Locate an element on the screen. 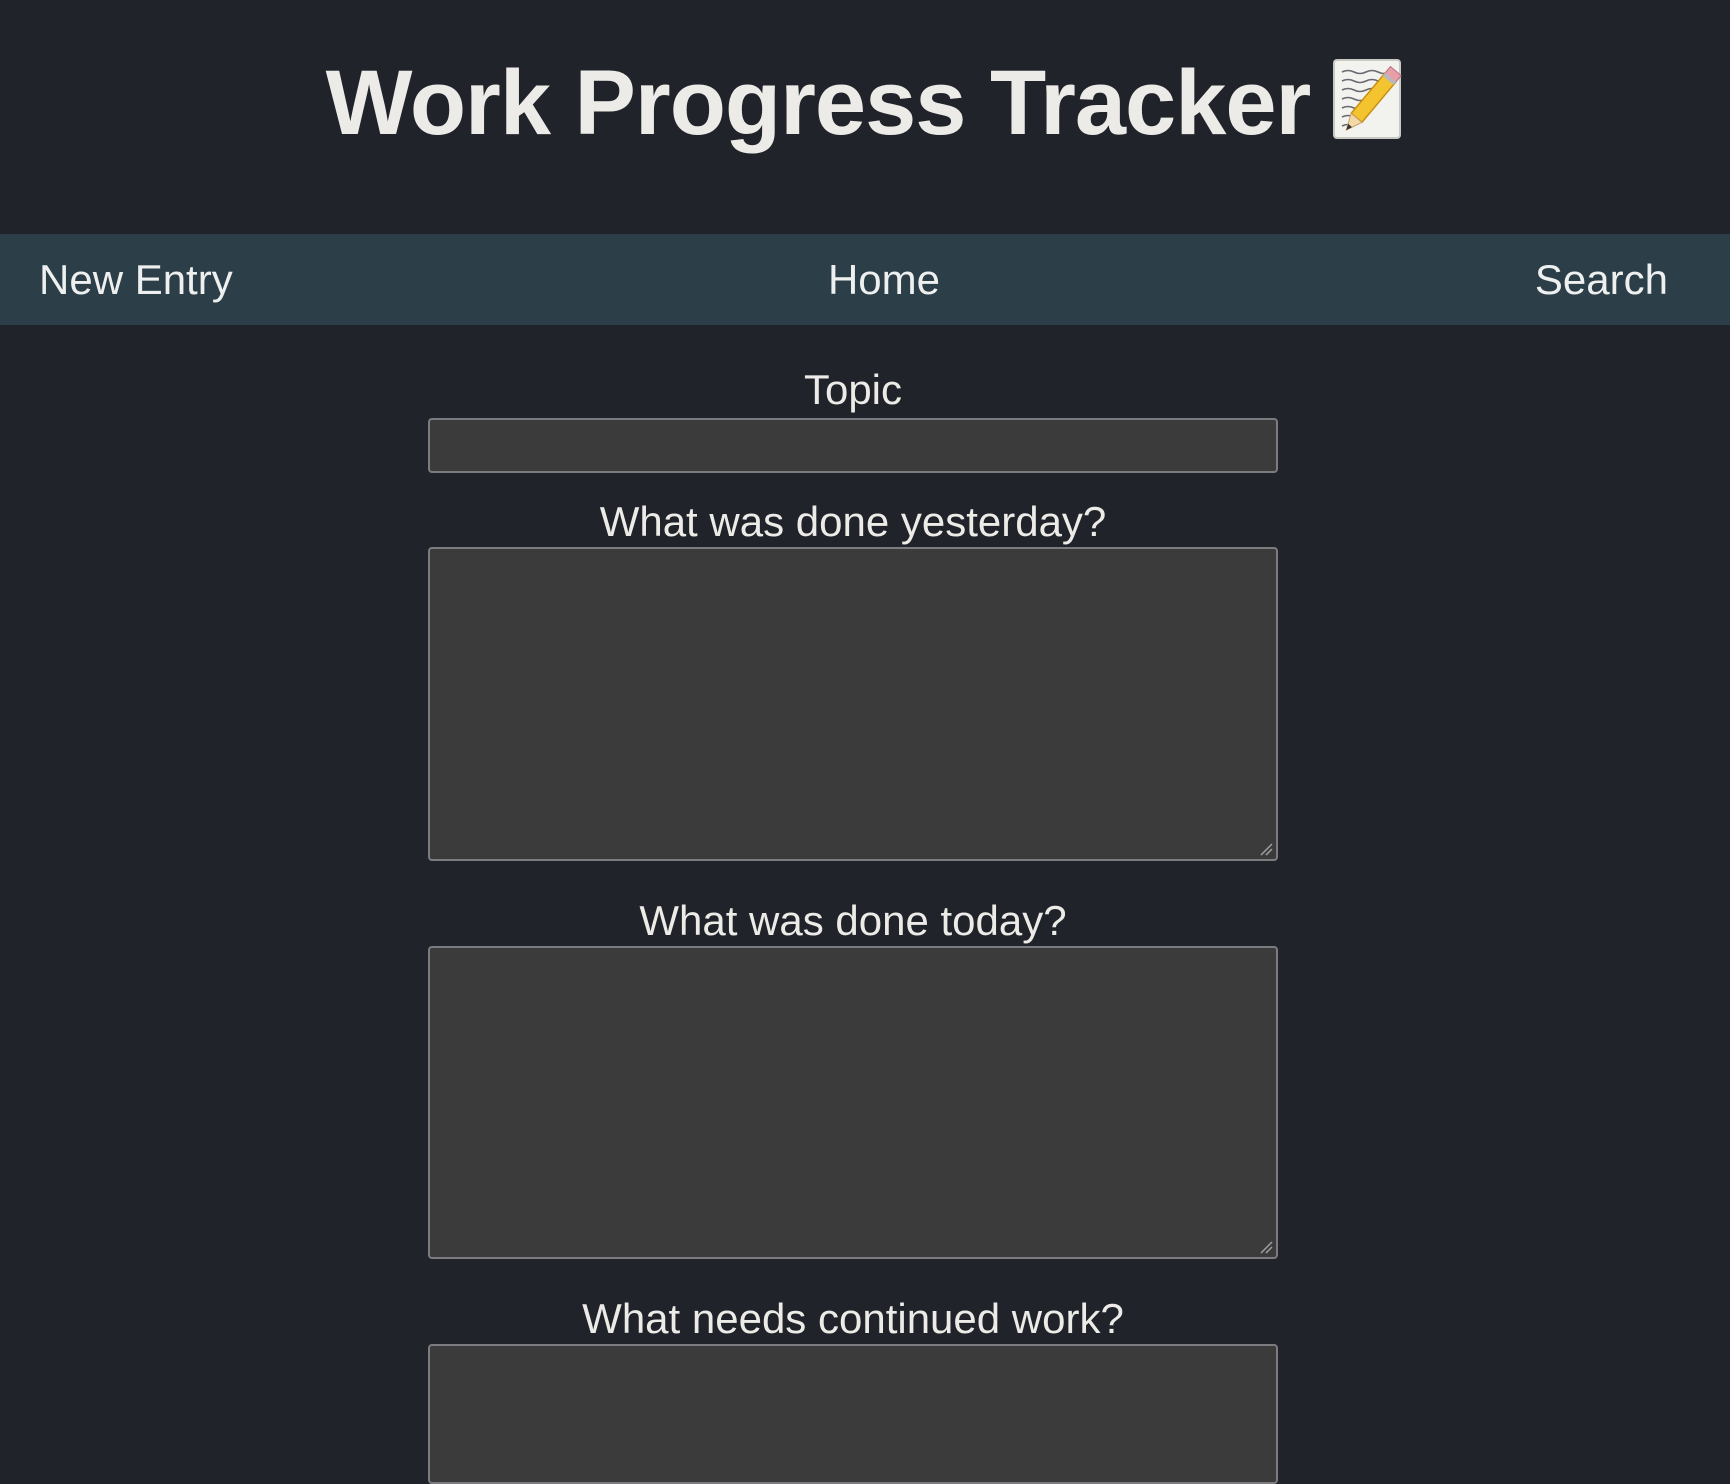 This screenshot has width=1730, height=1484. nav-home-link: Home is located at coordinates (865, 279).